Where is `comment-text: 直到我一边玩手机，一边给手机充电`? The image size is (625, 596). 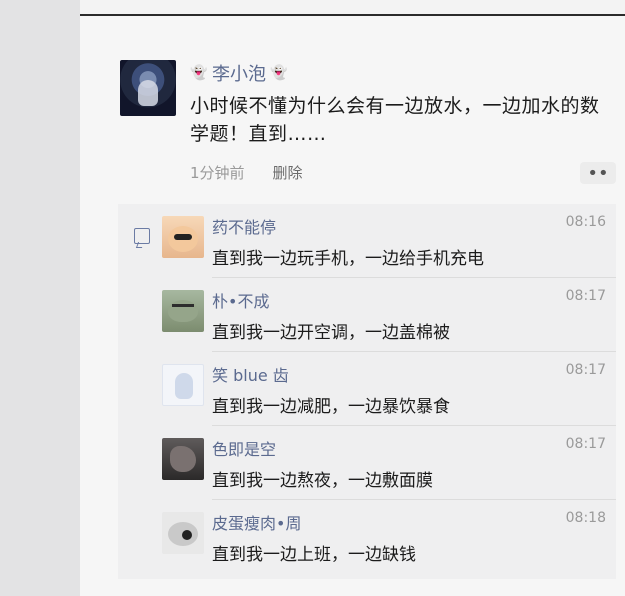
comment-text: 直到我一边玩手机，一边给手机充电 is located at coordinates (348, 259).